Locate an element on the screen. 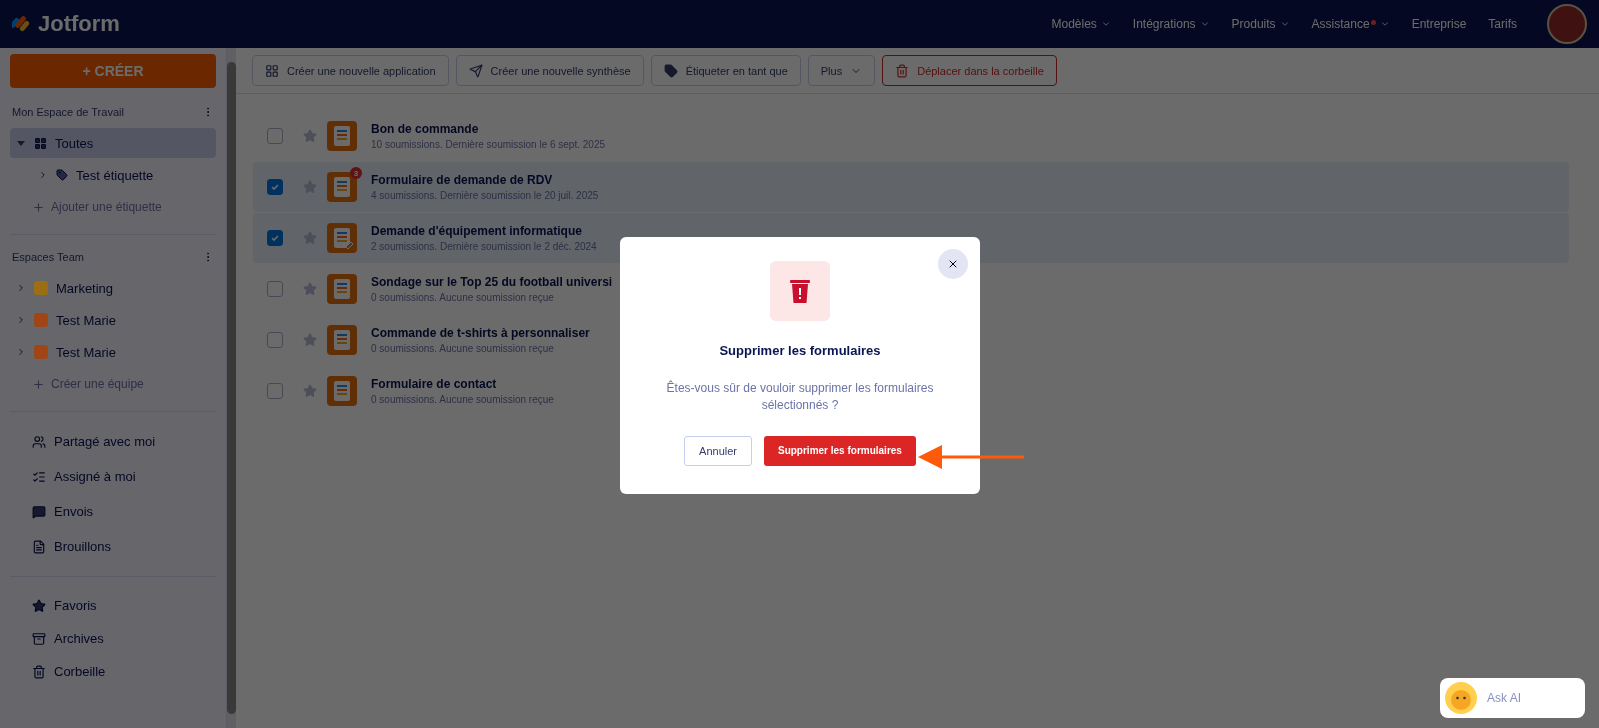 The width and height of the screenshot is (1599, 728). sidebar-link: Partagé avec moi is located at coordinates (113, 441).